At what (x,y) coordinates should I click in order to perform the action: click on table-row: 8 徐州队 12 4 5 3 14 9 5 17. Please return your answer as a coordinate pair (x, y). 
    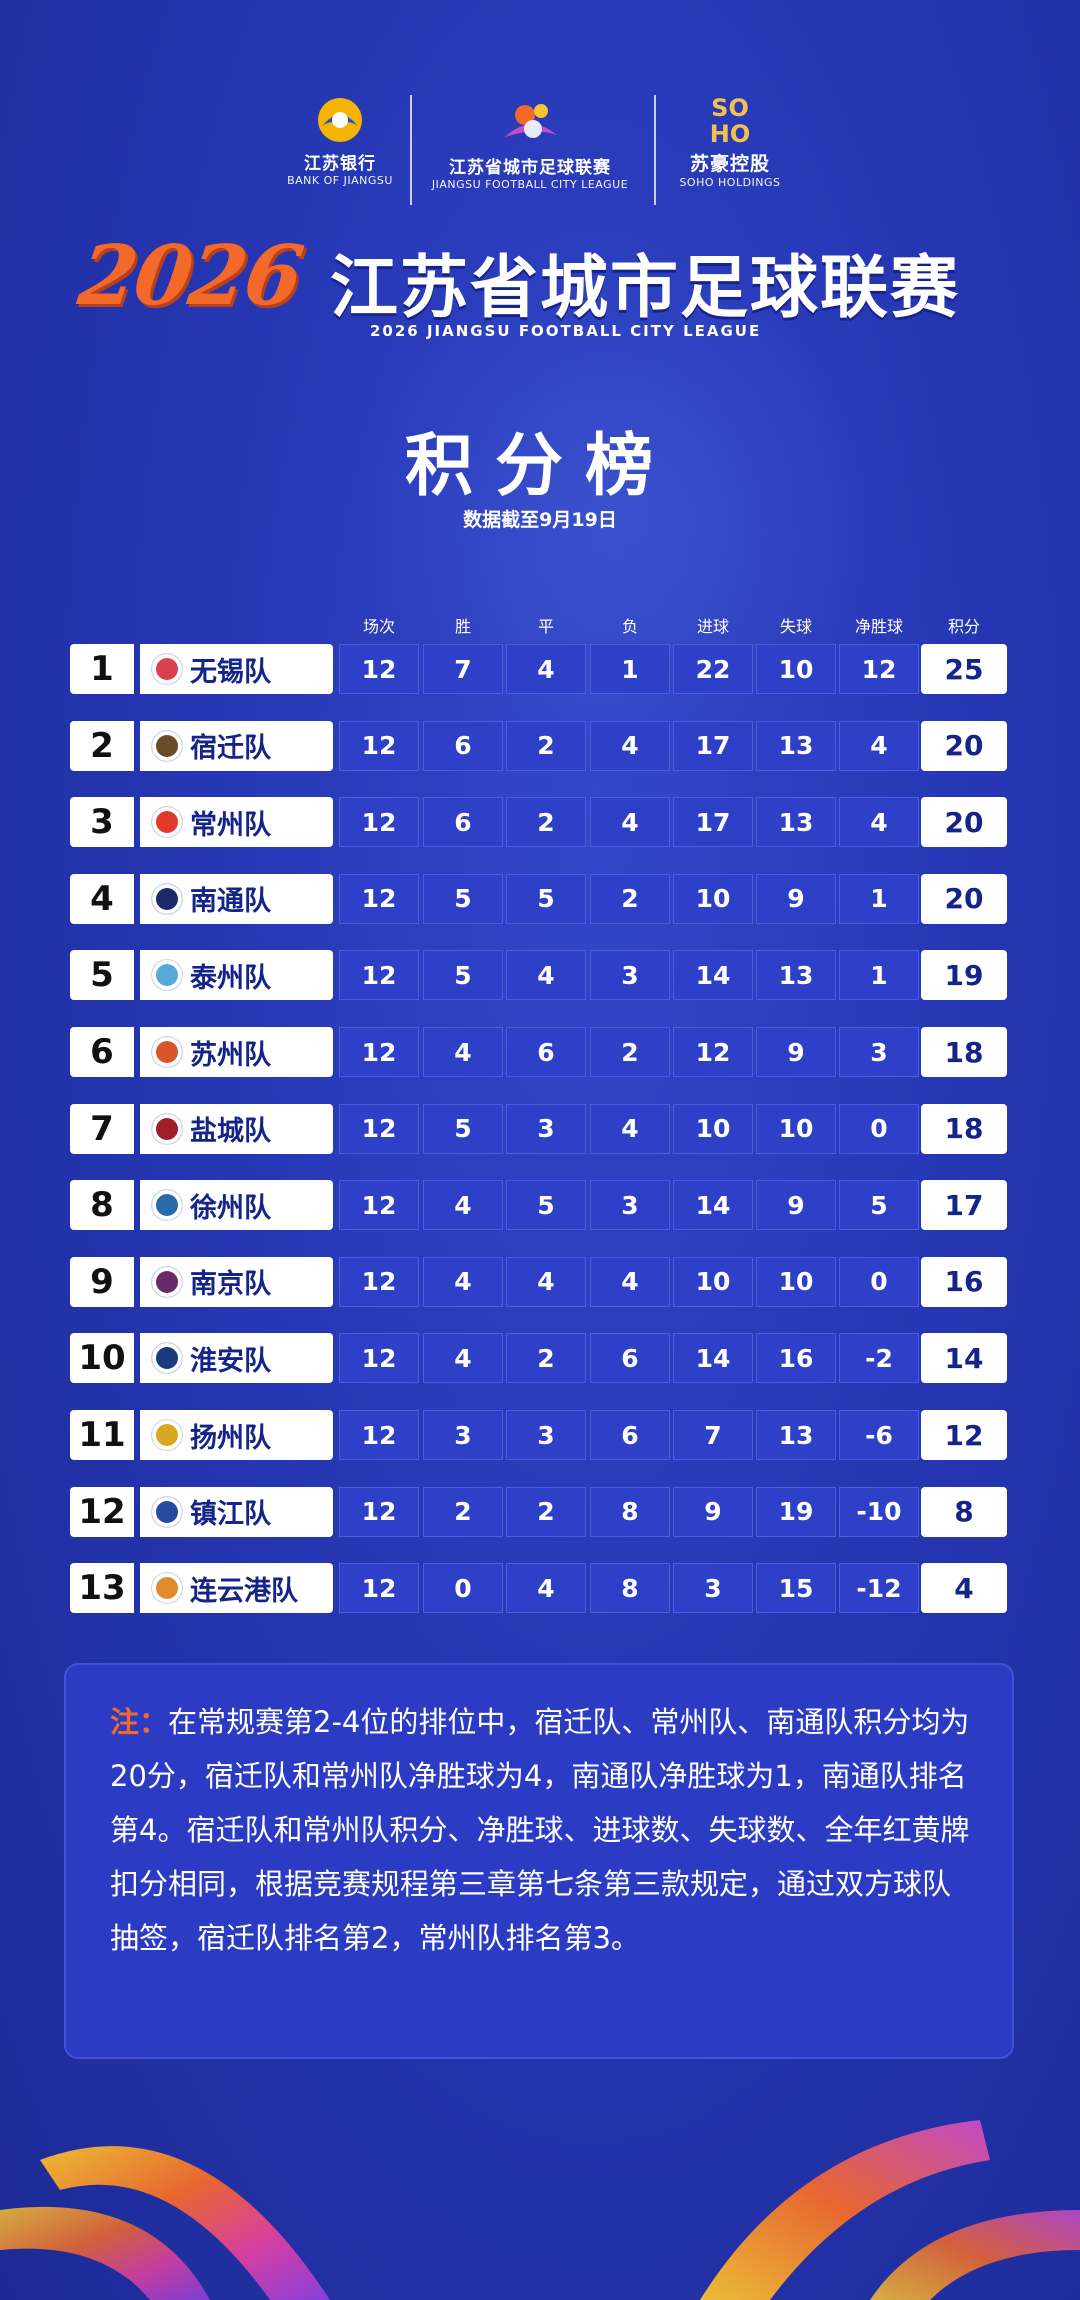
    Looking at the image, I should click on (540, 1205).